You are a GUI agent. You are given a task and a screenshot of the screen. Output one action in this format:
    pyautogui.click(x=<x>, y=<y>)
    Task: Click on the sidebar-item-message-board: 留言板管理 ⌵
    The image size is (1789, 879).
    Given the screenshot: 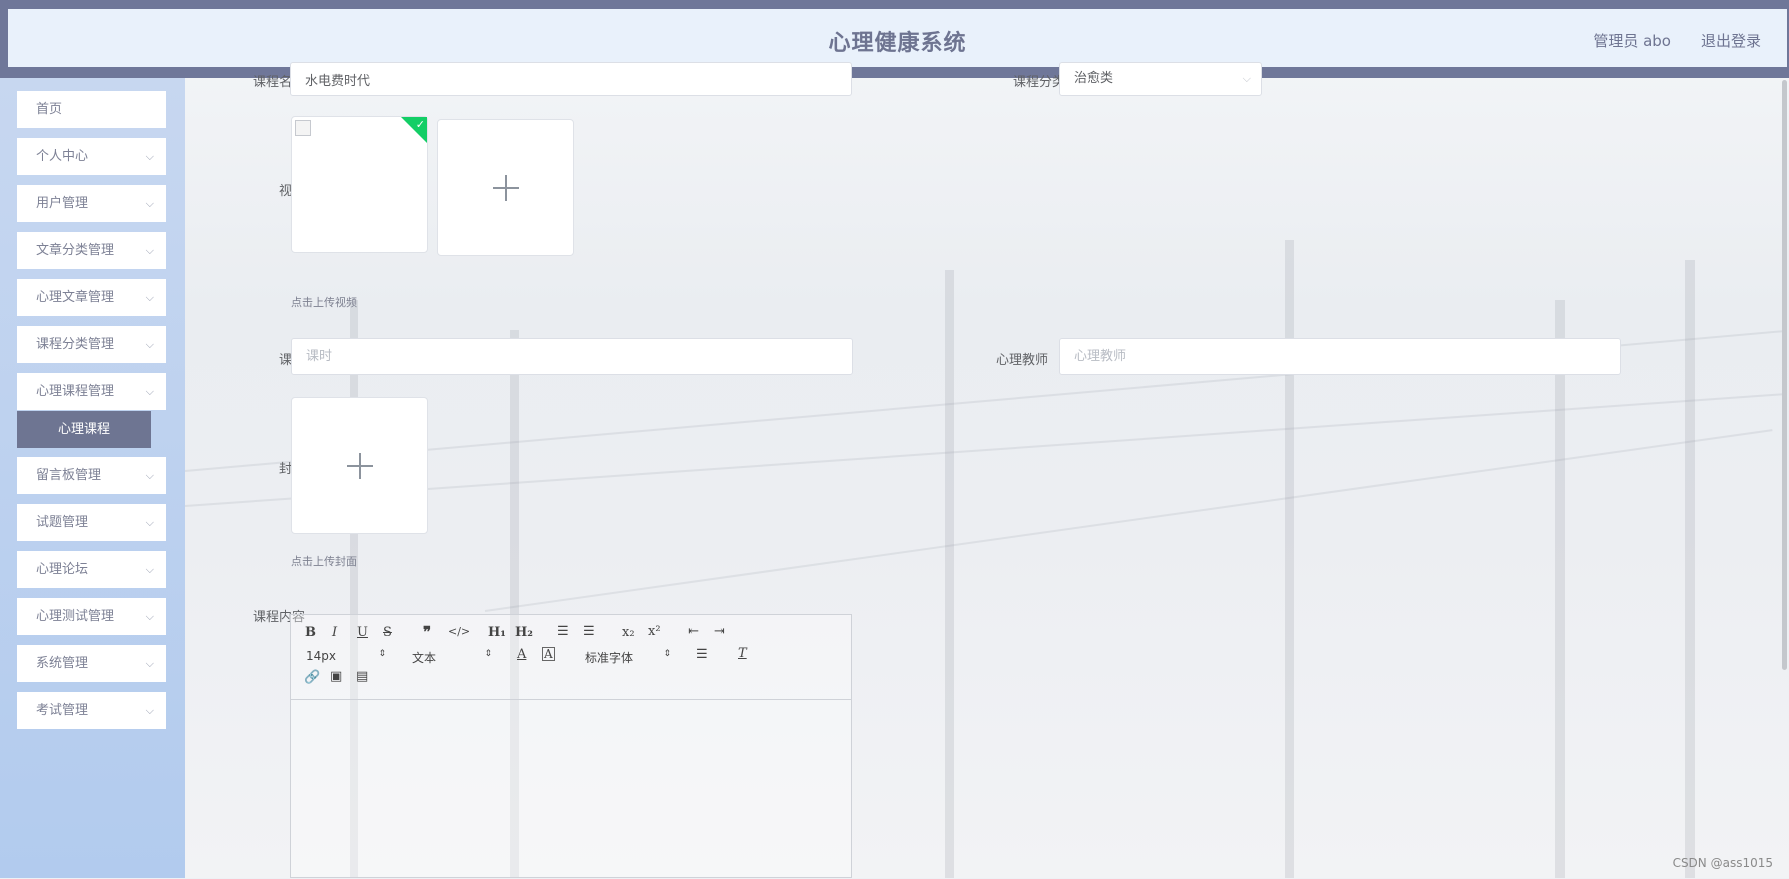 What is the action you would take?
    pyautogui.click(x=91, y=475)
    